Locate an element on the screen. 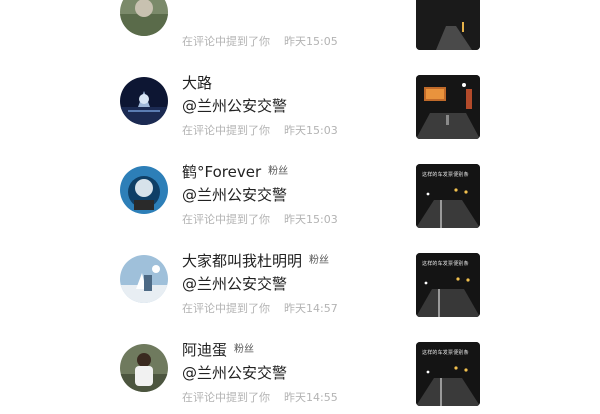  sender-line: 鹤°Forever 粉丝 is located at coordinates (235, 171).